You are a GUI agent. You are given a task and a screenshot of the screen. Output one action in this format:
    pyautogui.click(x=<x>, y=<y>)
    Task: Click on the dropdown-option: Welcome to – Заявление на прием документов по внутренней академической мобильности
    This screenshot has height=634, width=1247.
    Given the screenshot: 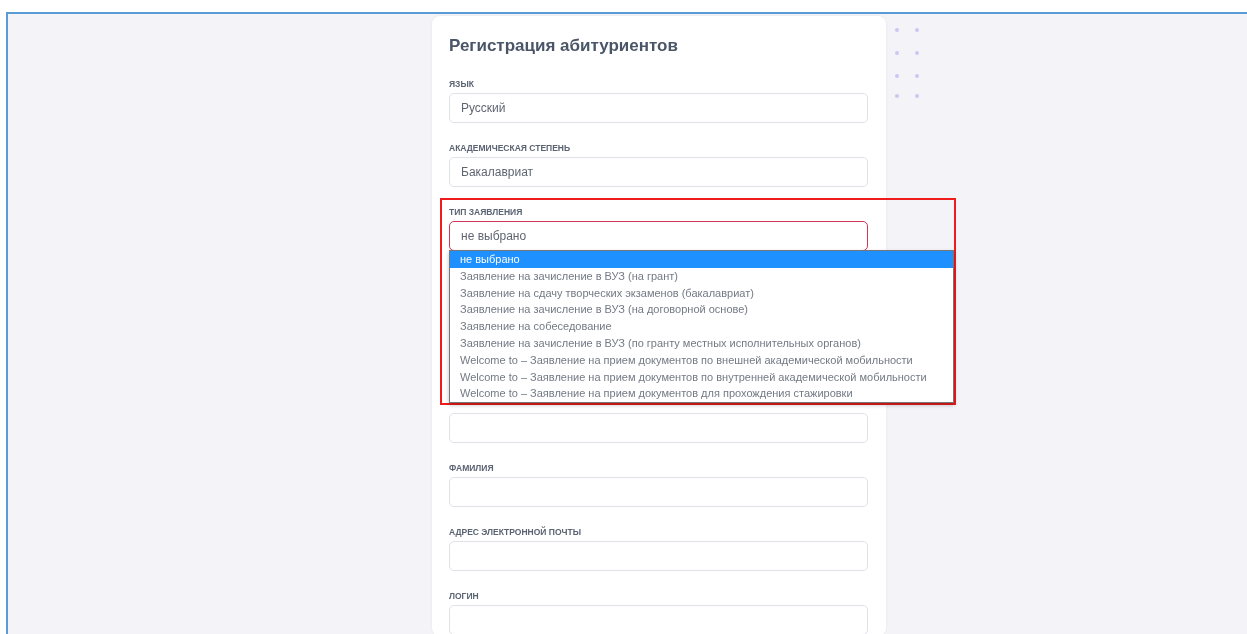 What is the action you would take?
    pyautogui.click(x=701, y=377)
    